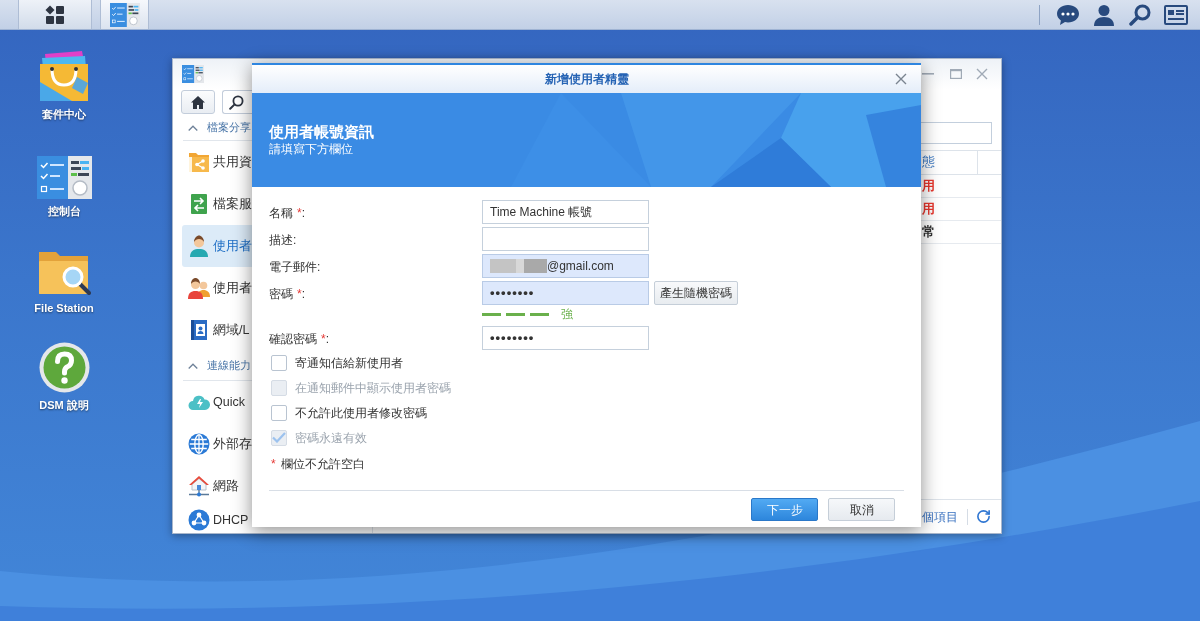 This screenshot has height=621, width=1200. What do you see at coordinates (199, 520) in the screenshot?
I see `network-nodes-icon` at bounding box center [199, 520].